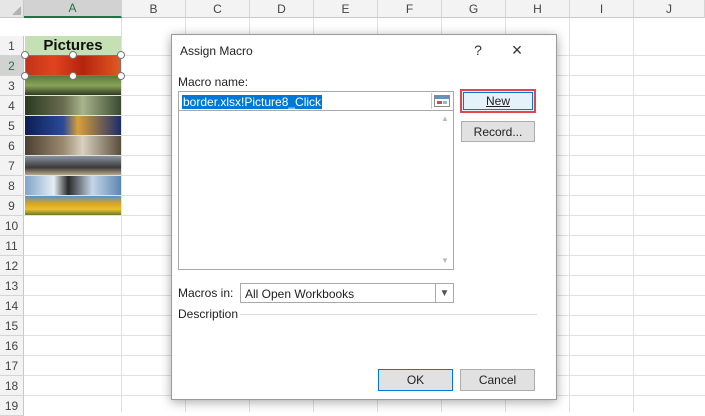  I want to click on macro-name-value: border.xlsx!Picture8_Click, so click(252, 102).